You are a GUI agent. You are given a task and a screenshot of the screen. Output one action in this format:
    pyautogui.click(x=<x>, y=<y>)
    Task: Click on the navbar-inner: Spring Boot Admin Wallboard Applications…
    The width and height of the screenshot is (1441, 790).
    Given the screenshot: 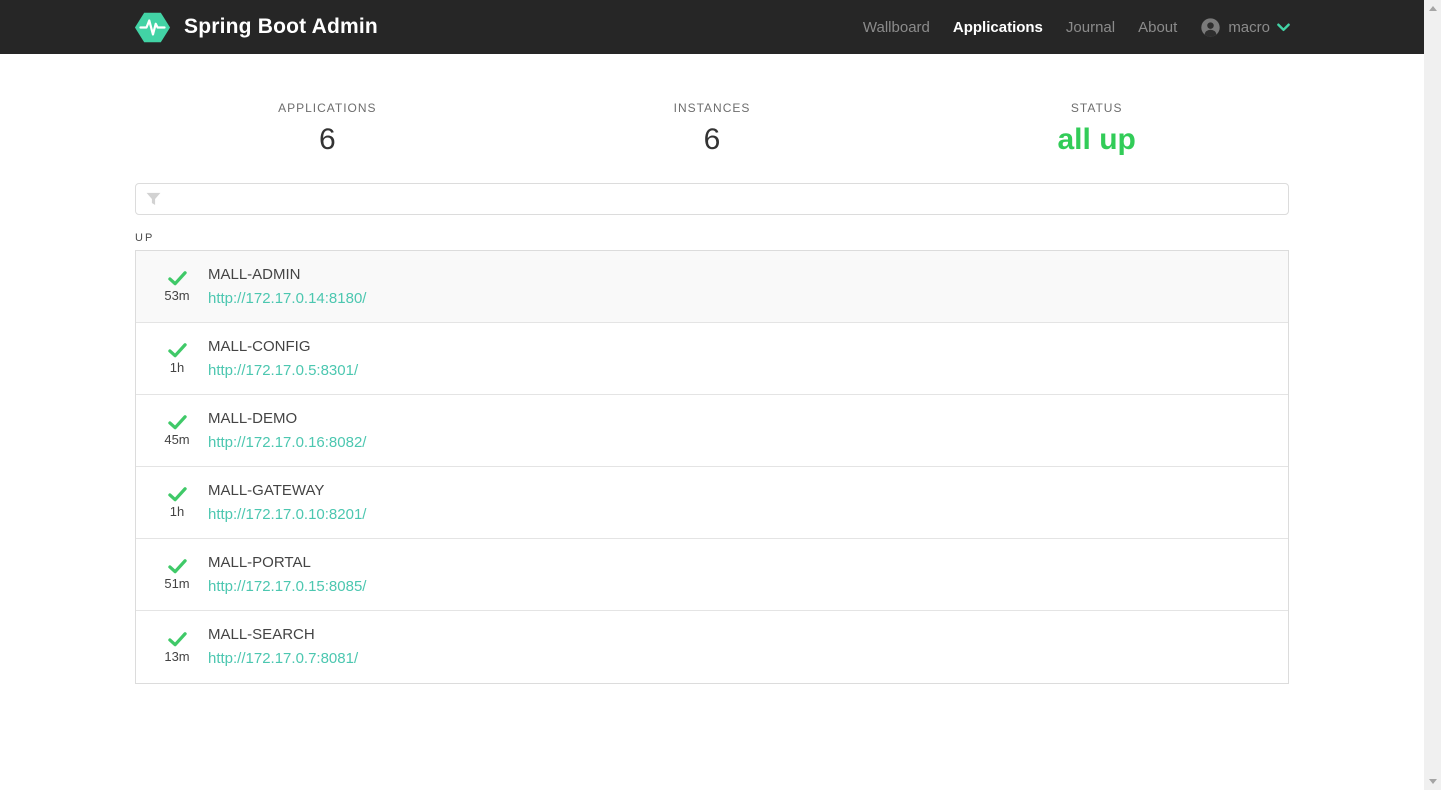 What is the action you would take?
    pyautogui.click(x=712, y=27)
    